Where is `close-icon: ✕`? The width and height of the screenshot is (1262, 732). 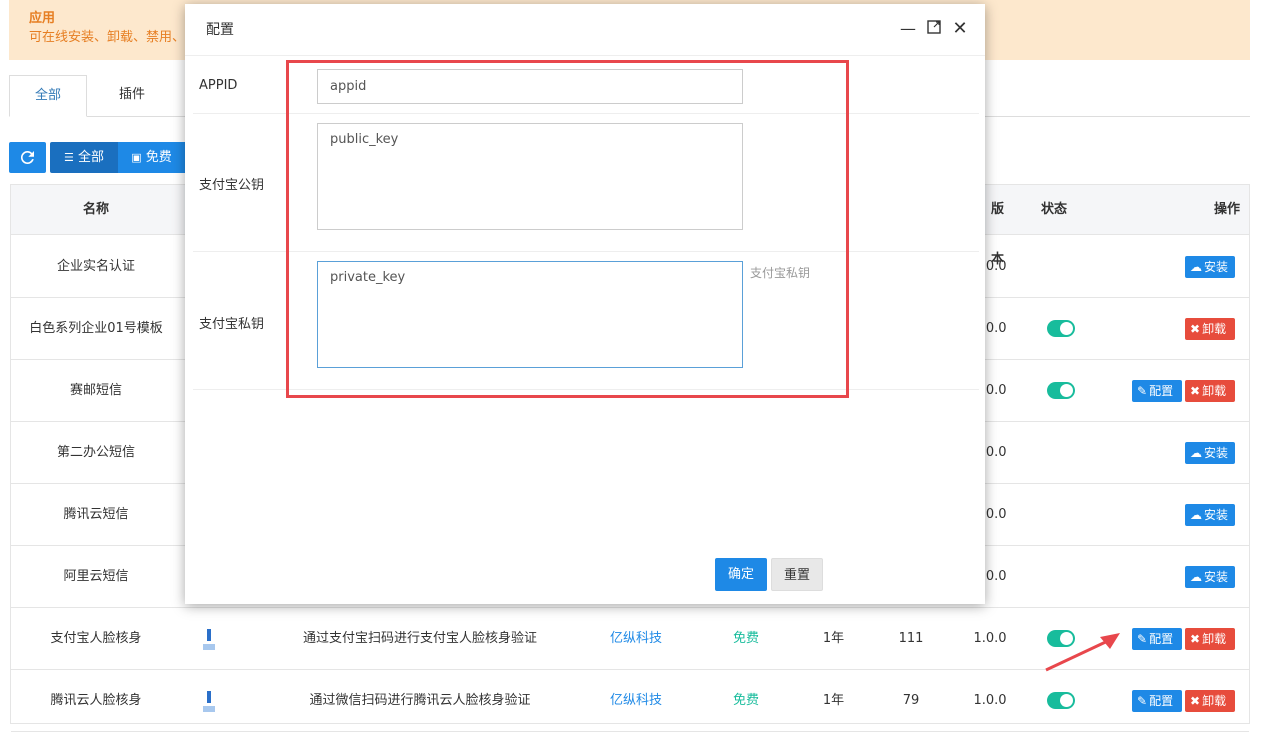 close-icon: ✕ is located at coordinates (960, 29).